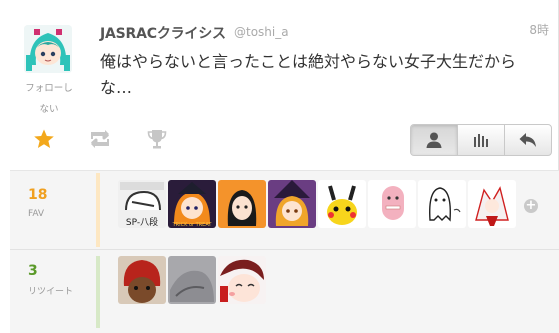 This screenshot has height=333, width=559. I want to click on user-view-button, so click(434, 140).